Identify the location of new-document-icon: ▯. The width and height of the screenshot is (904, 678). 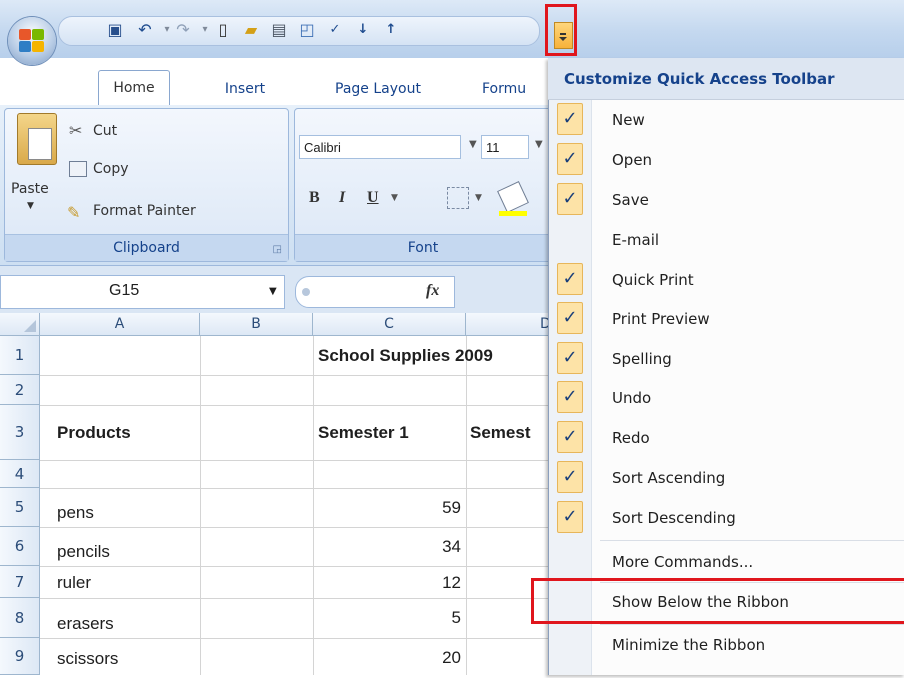
(223, 30).